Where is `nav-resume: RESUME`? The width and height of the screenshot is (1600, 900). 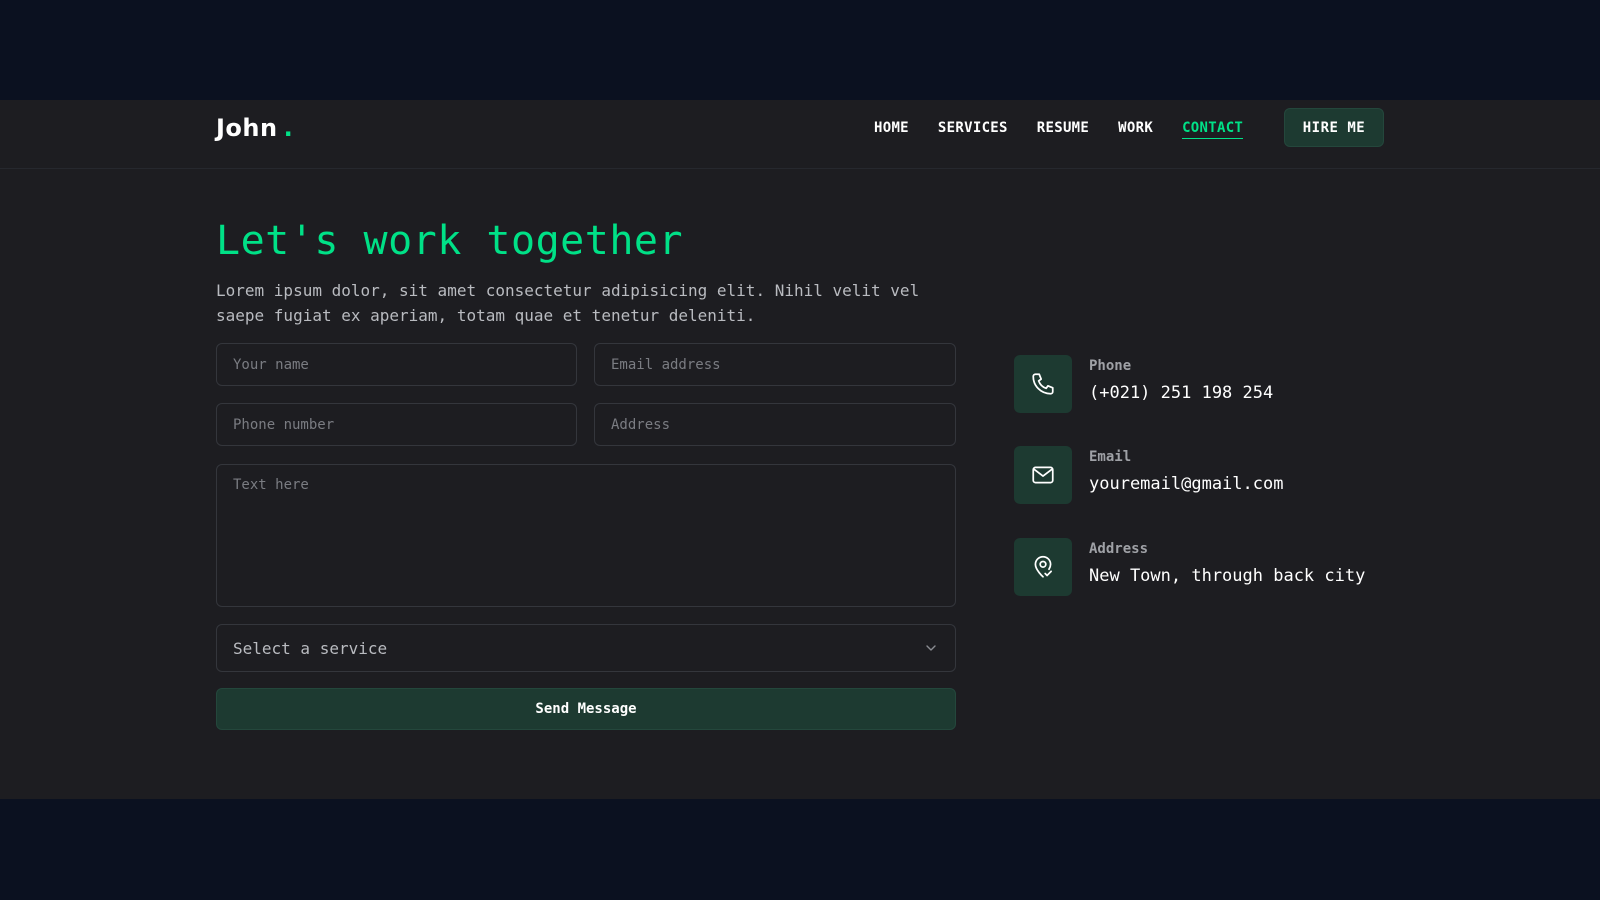
nav-resume: RESUME is located at coordinates (1063, 129).